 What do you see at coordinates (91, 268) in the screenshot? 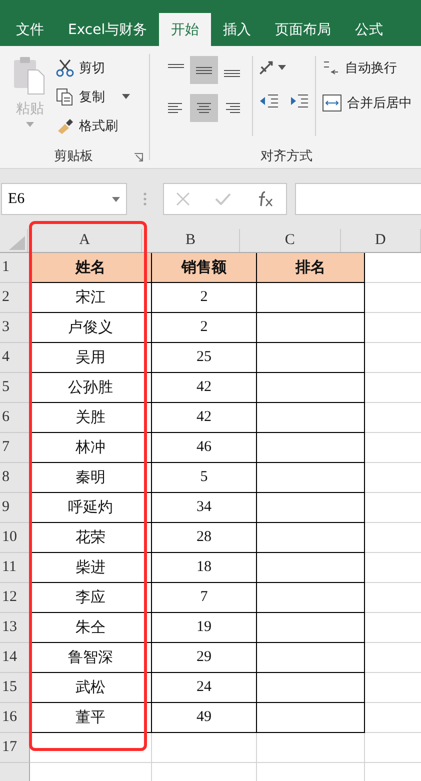
I see `table-cell: 姓名` at bounding box center [91, 268].